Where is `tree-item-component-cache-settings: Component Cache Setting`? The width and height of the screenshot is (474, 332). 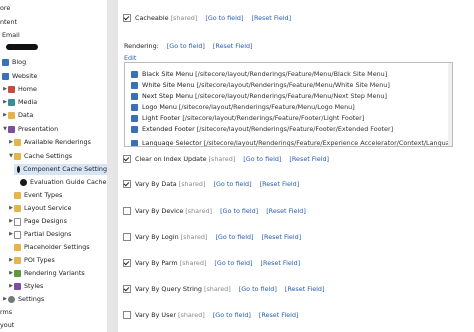 tree-item-component-cache-settings: Component Cache Setting is located at coordinates (60, 169).